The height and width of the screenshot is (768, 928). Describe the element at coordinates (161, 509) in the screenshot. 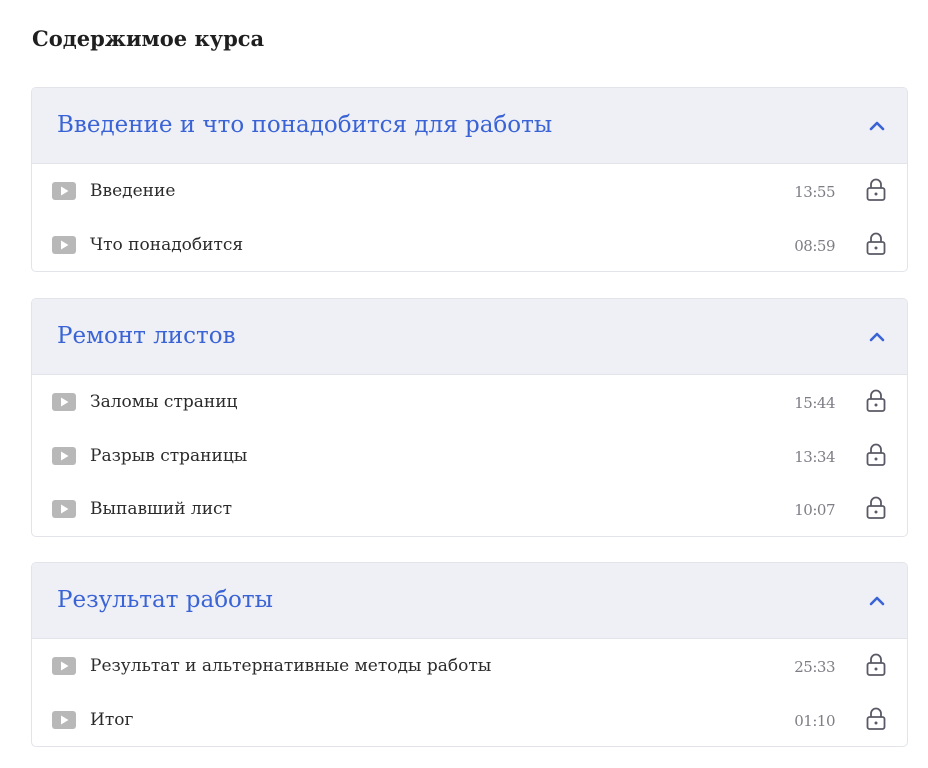

I see `lesson-title: Выпавший лист` at that location.